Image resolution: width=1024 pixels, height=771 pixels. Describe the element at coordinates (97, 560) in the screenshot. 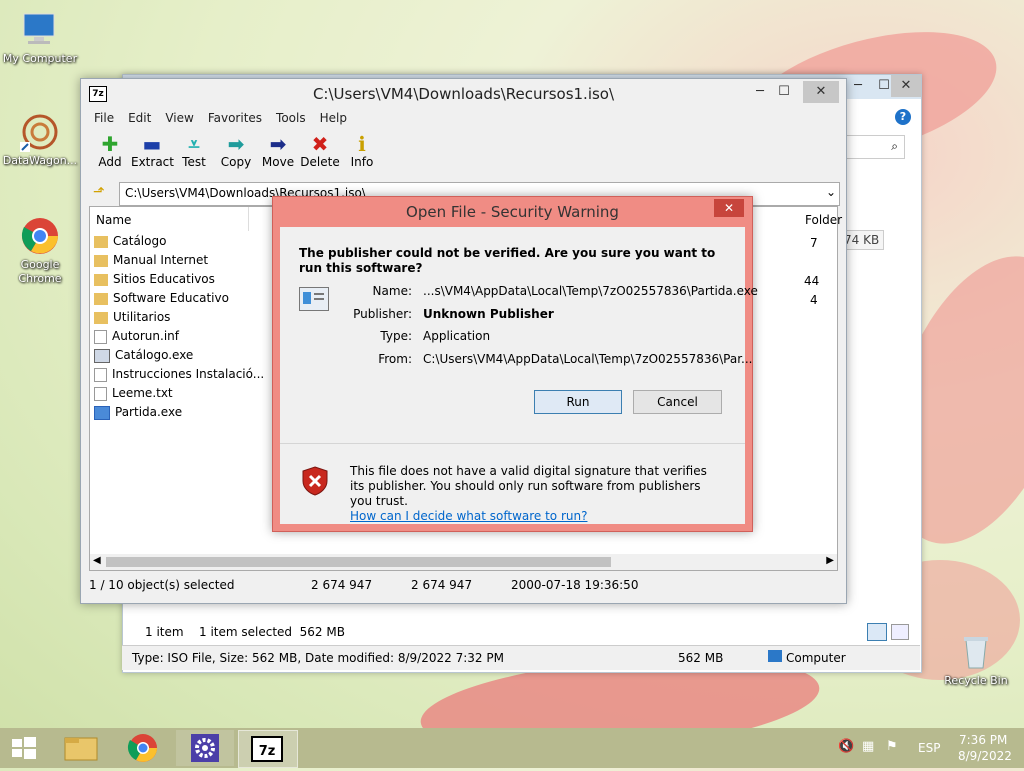

I see `scroll-left-icon: ◀` at that location.